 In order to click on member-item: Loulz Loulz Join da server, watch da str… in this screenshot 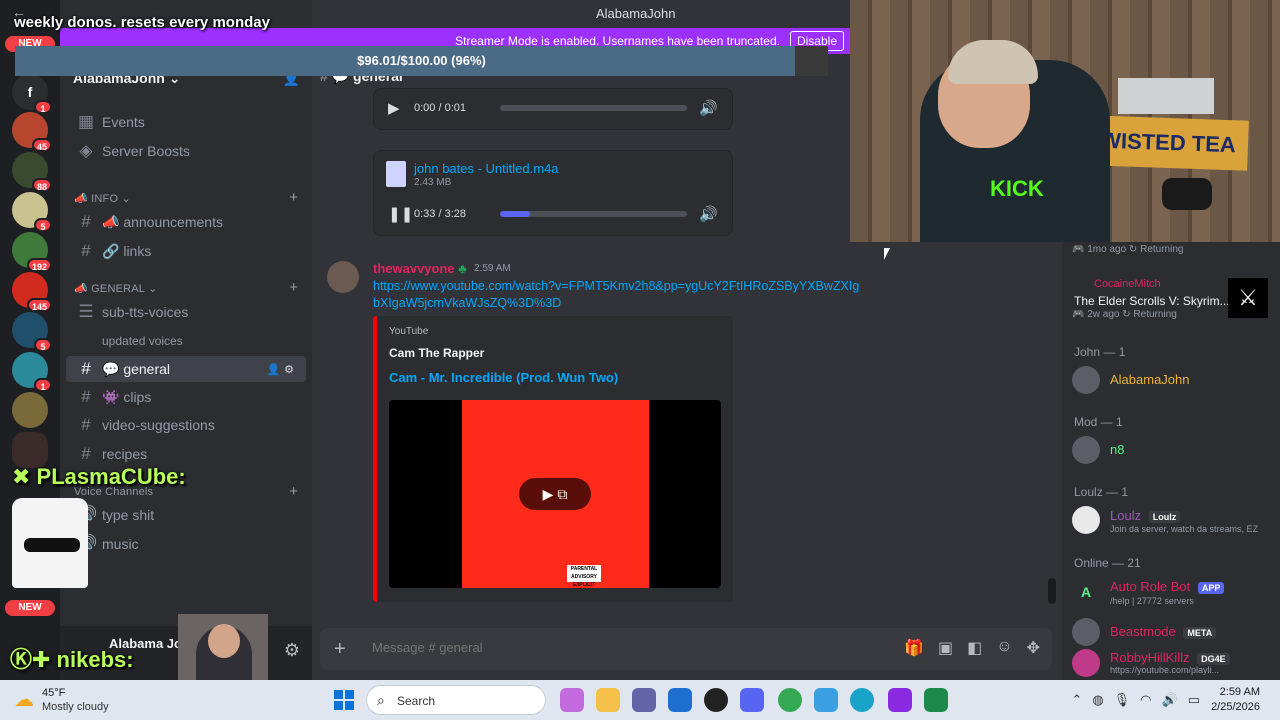, I will do `click(1172, 523)`.